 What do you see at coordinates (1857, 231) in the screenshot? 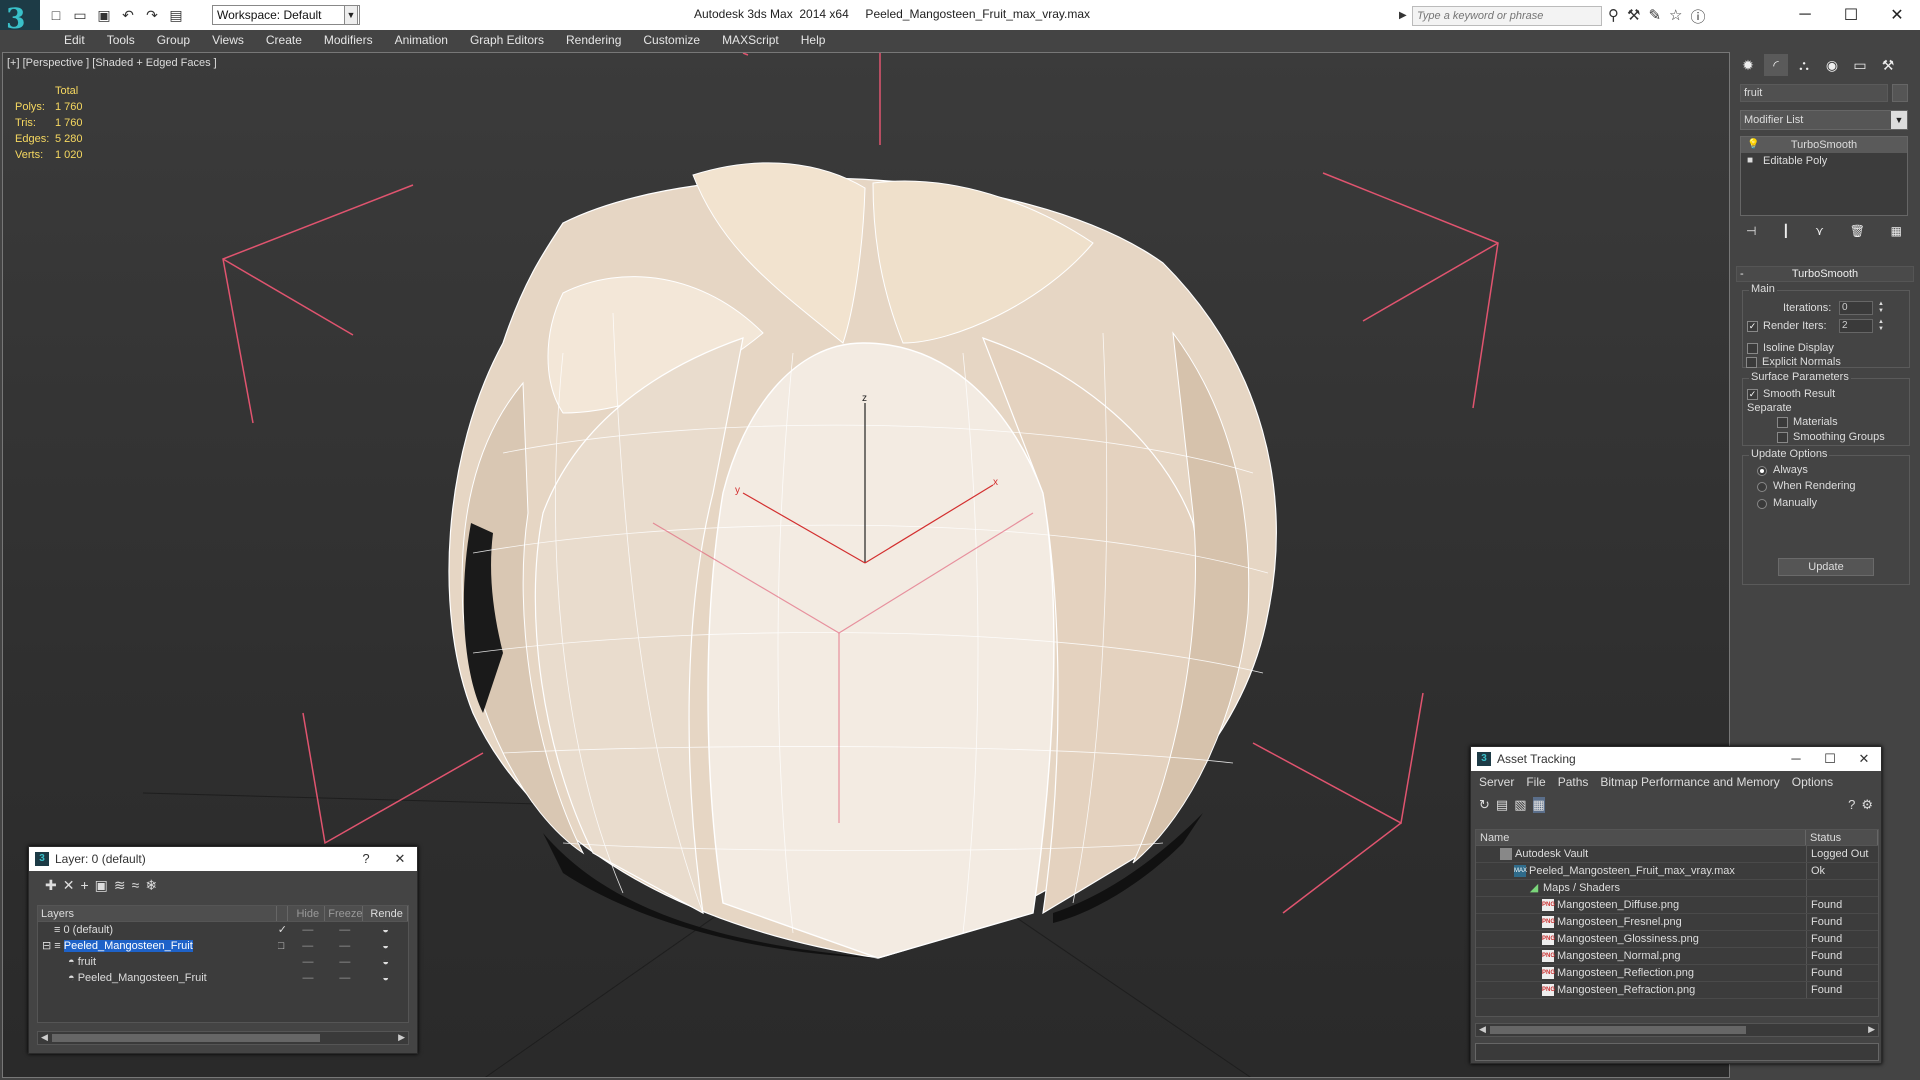
I see `remove-modifier-icon: 🗑` at bounding box center [1857, 231].